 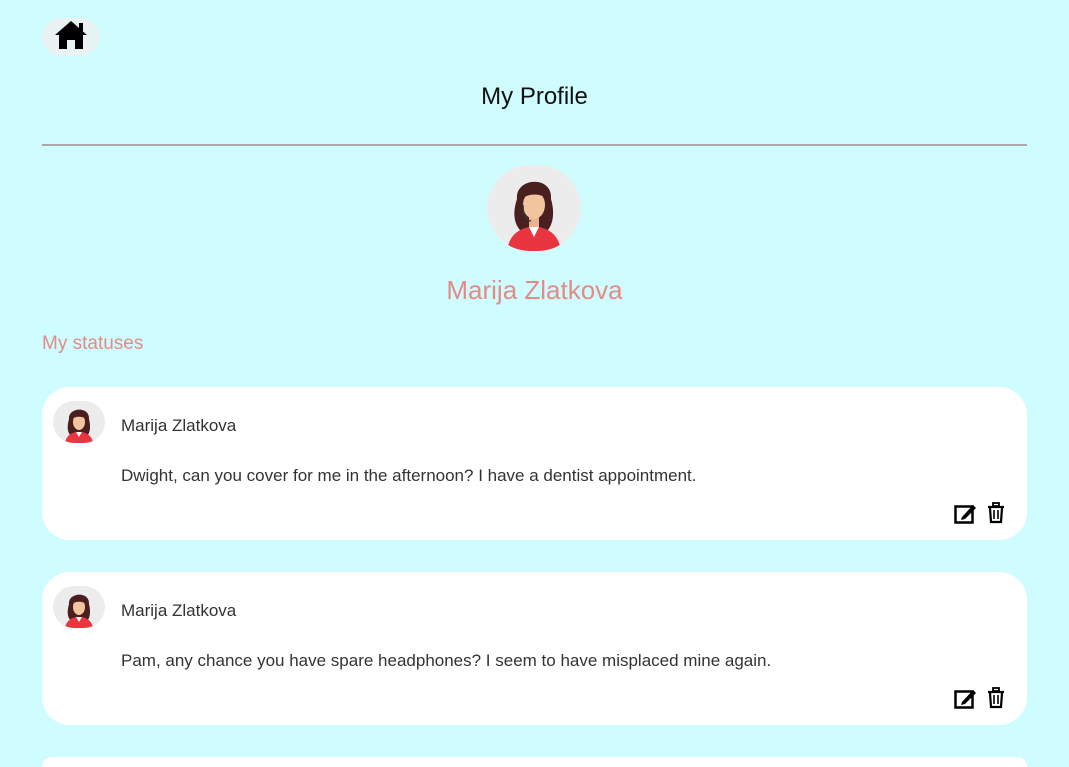 What do you see at coordinates (534, 290) in the screenshot?
I see `profile-name: Marija Zlatkova` at bounding box center [534, 290].